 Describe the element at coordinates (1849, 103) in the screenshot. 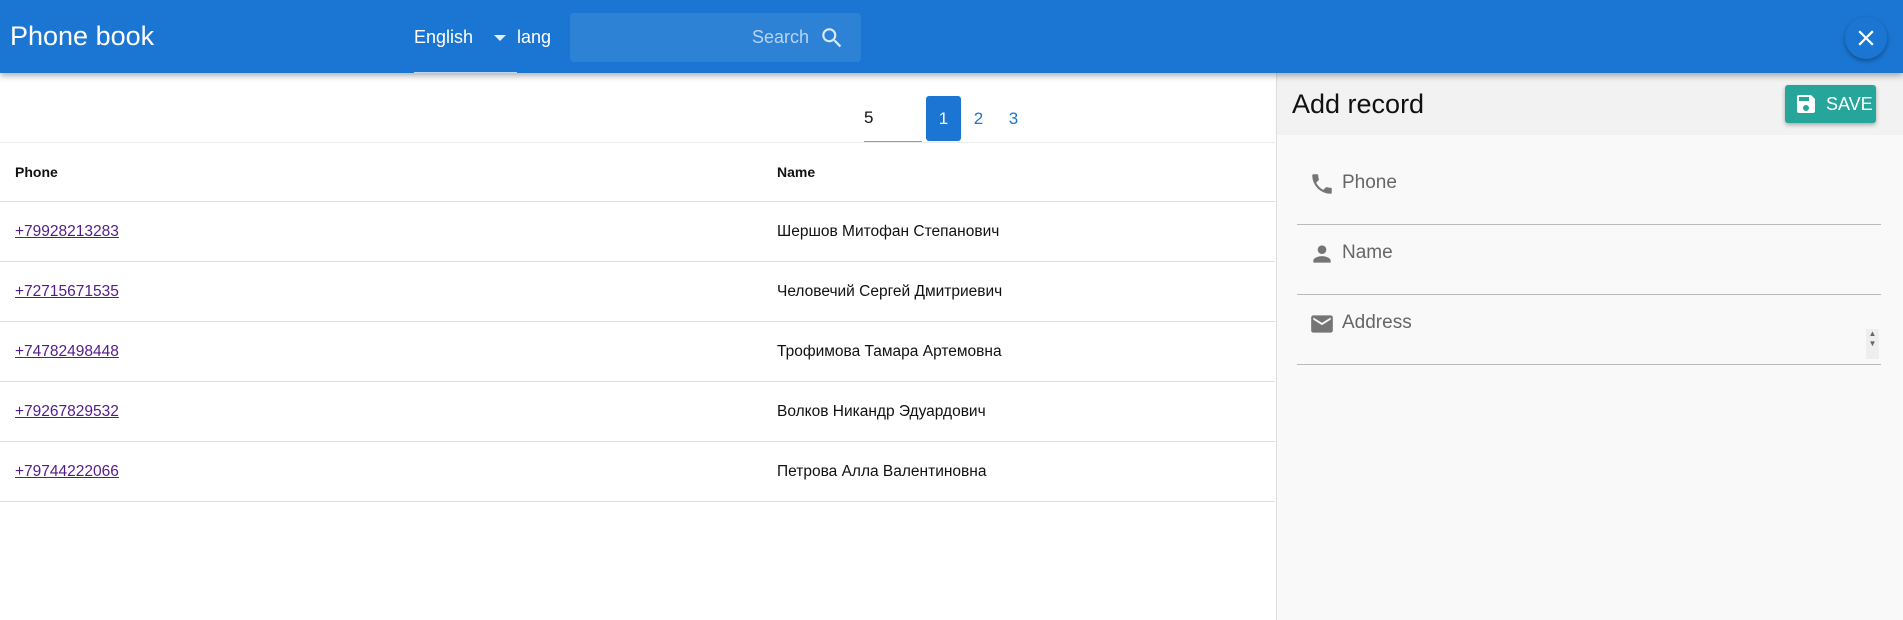

I see `save-label: SAVE` at that location.